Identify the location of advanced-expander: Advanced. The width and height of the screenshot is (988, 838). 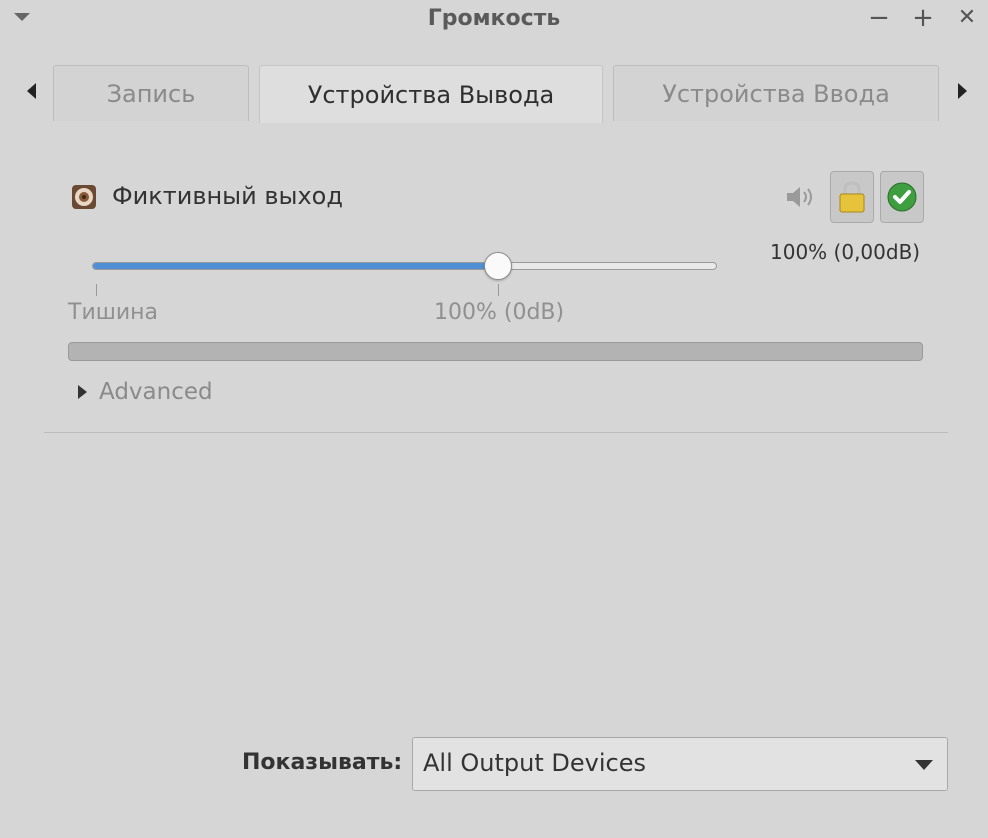
(145, 392).